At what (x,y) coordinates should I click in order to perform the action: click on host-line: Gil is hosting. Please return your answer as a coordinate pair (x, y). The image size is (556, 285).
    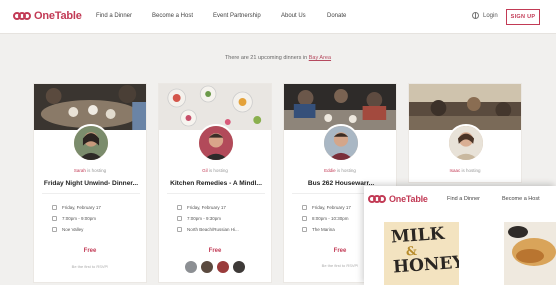
    Looking at the image, I should click on (215, 170).